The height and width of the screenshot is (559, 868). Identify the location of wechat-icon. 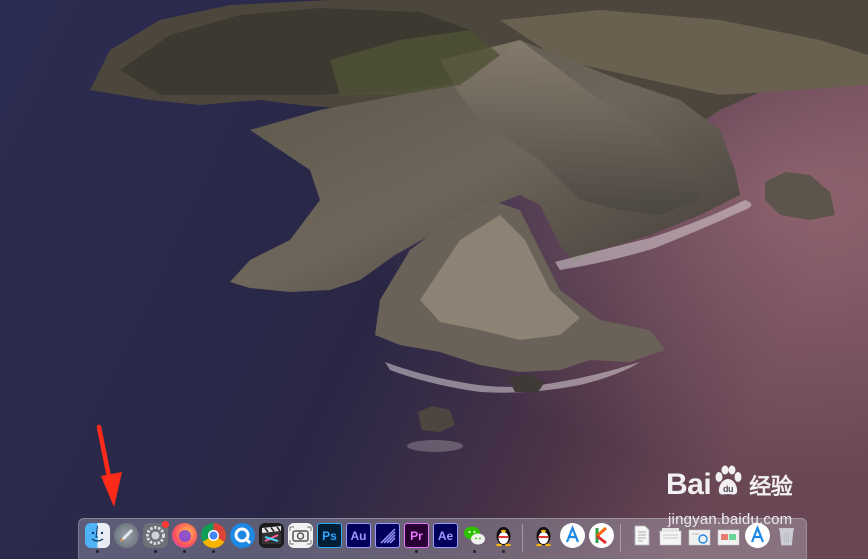
(474, 535).